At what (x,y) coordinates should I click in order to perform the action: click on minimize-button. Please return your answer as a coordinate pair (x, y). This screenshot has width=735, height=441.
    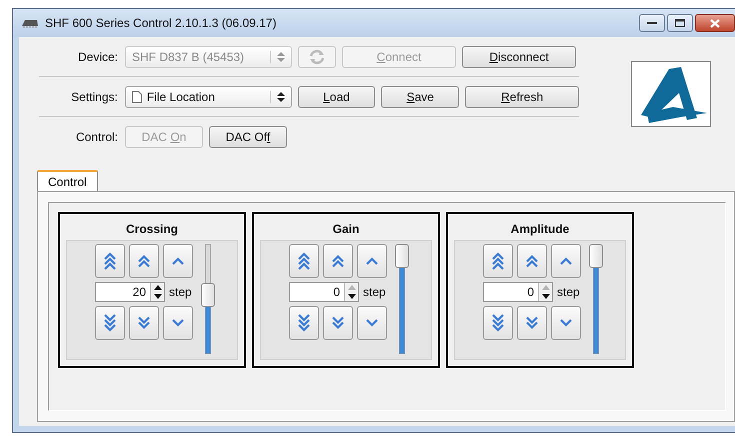
    Looking at the image, I should click on (652, 23).